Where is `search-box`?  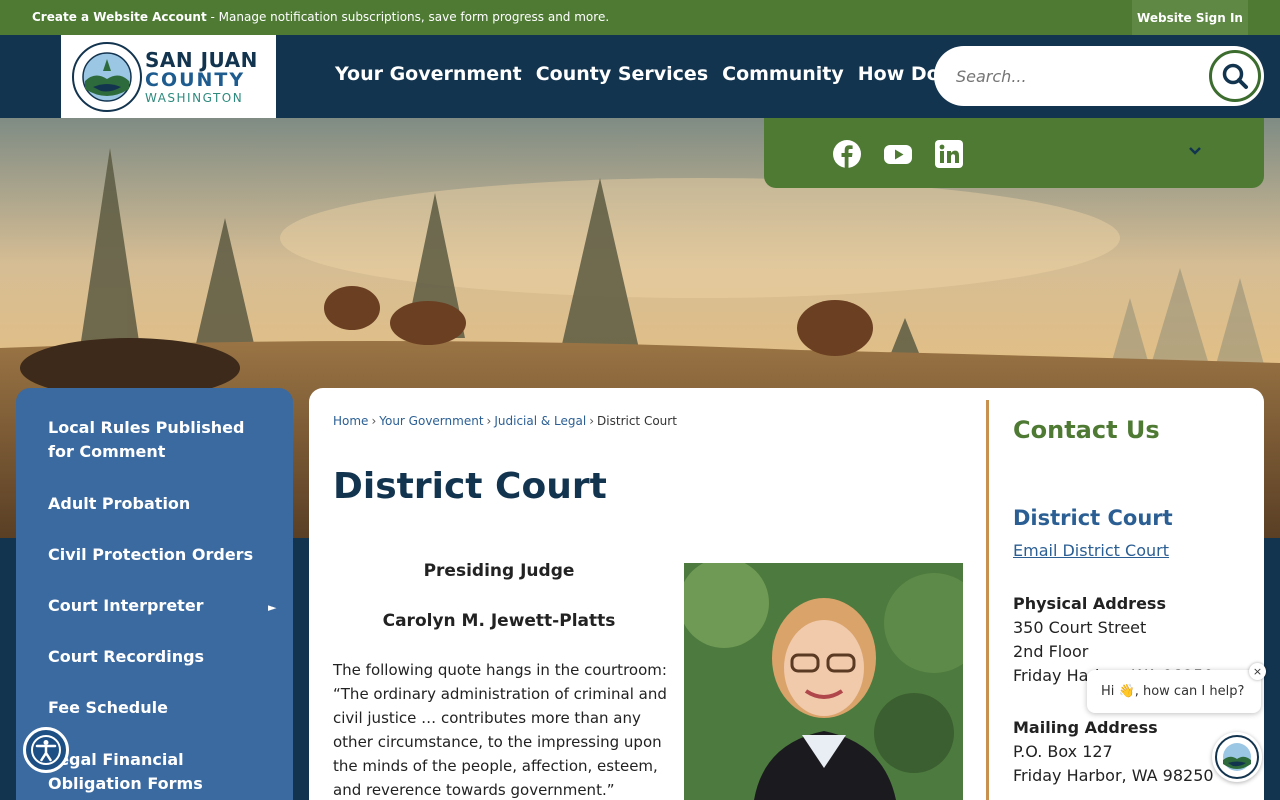 search-box is located at coordinates (1099, 76).